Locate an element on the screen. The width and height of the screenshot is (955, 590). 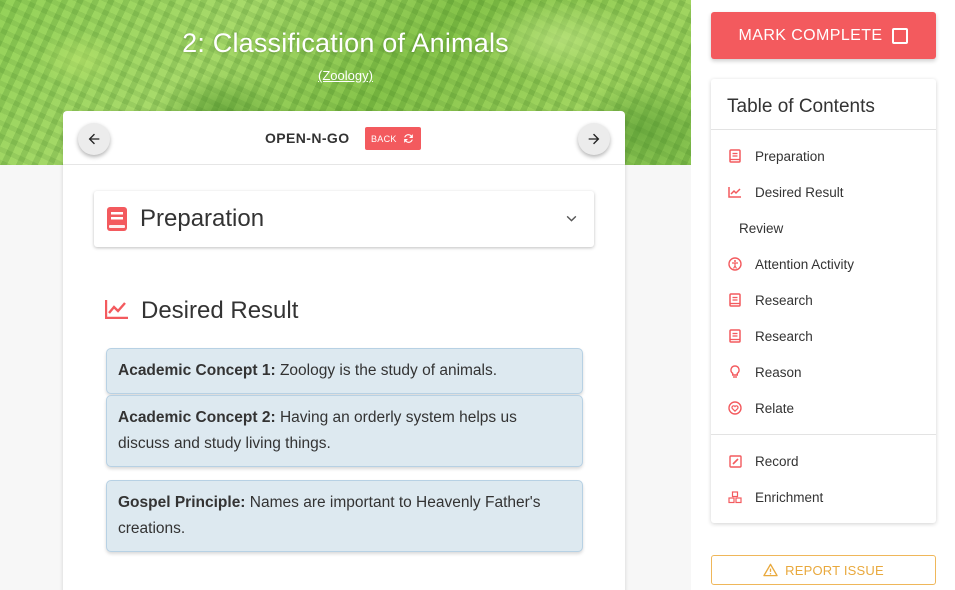
chevron-down-icon is located at coordinates (571, 218).